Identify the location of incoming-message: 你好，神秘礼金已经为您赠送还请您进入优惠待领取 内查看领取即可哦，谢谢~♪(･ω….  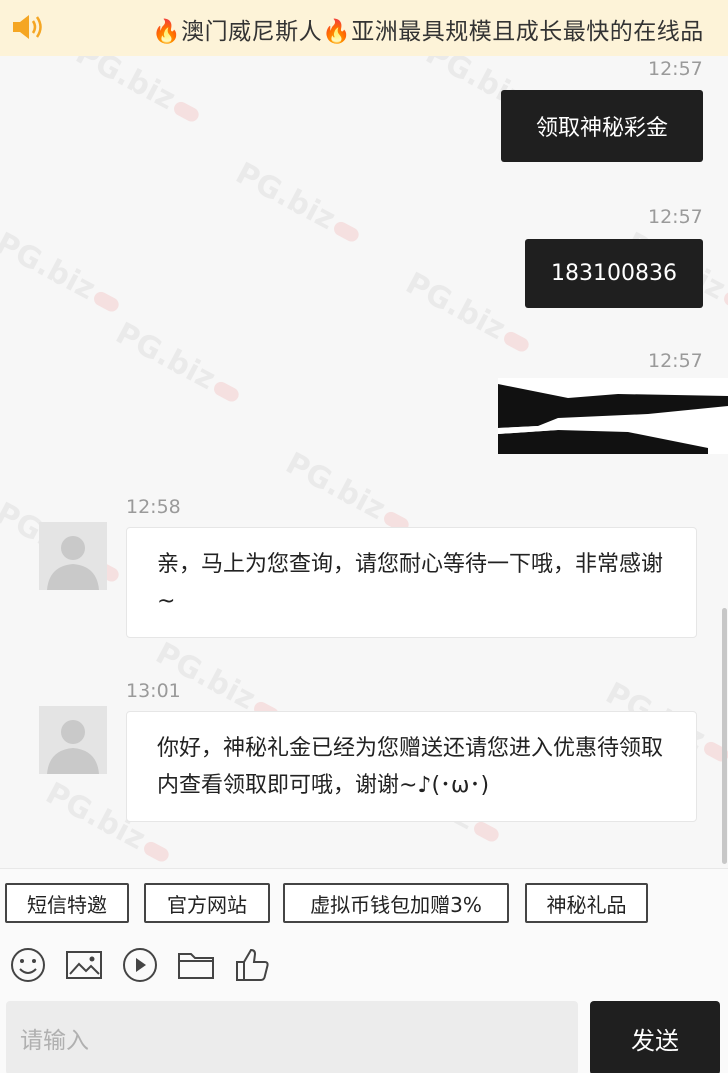
(411, 766).